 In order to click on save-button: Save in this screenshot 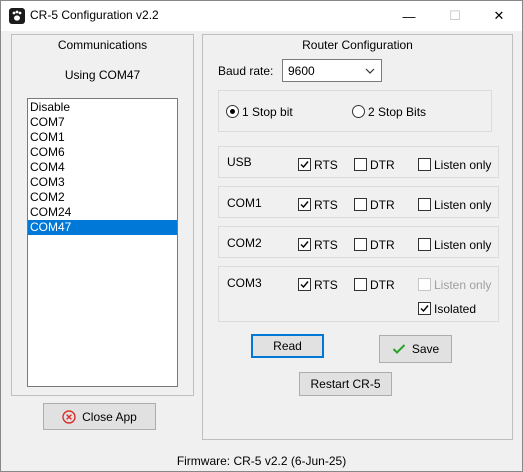, I will do `click(415, 349)`.